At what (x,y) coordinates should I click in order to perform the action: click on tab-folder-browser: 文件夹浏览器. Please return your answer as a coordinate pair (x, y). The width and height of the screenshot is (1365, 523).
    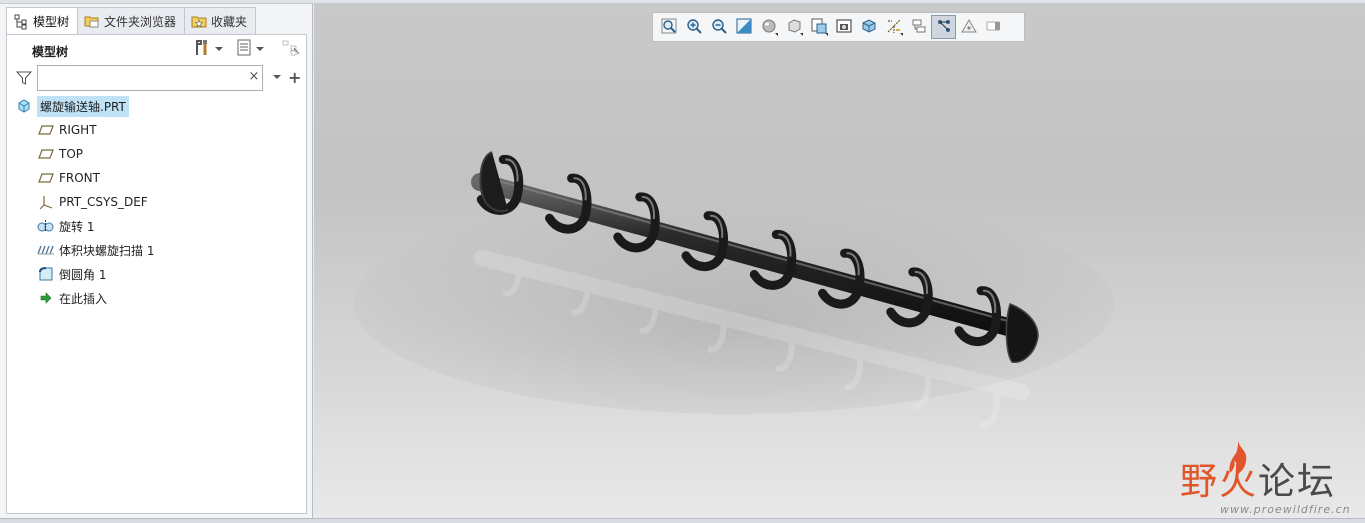
    Looking at the image, I should click on (131, 20).